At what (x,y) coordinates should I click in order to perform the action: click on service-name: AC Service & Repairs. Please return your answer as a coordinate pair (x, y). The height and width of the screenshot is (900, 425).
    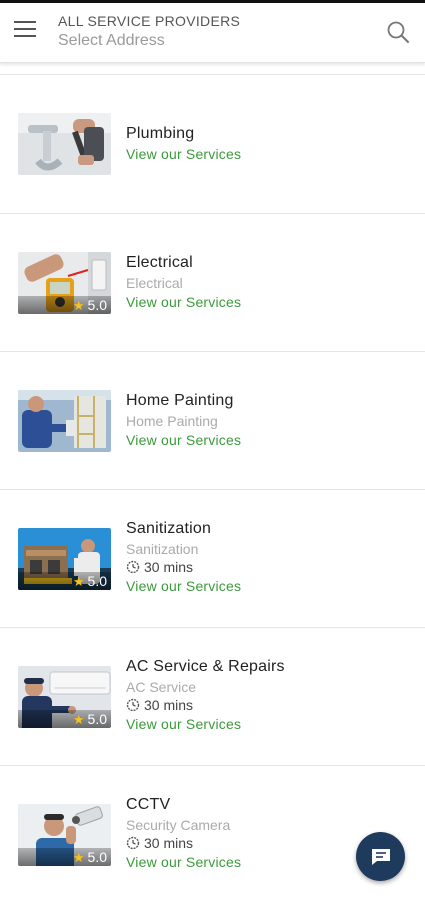
    Looking at the image, I should click on (205, 666).